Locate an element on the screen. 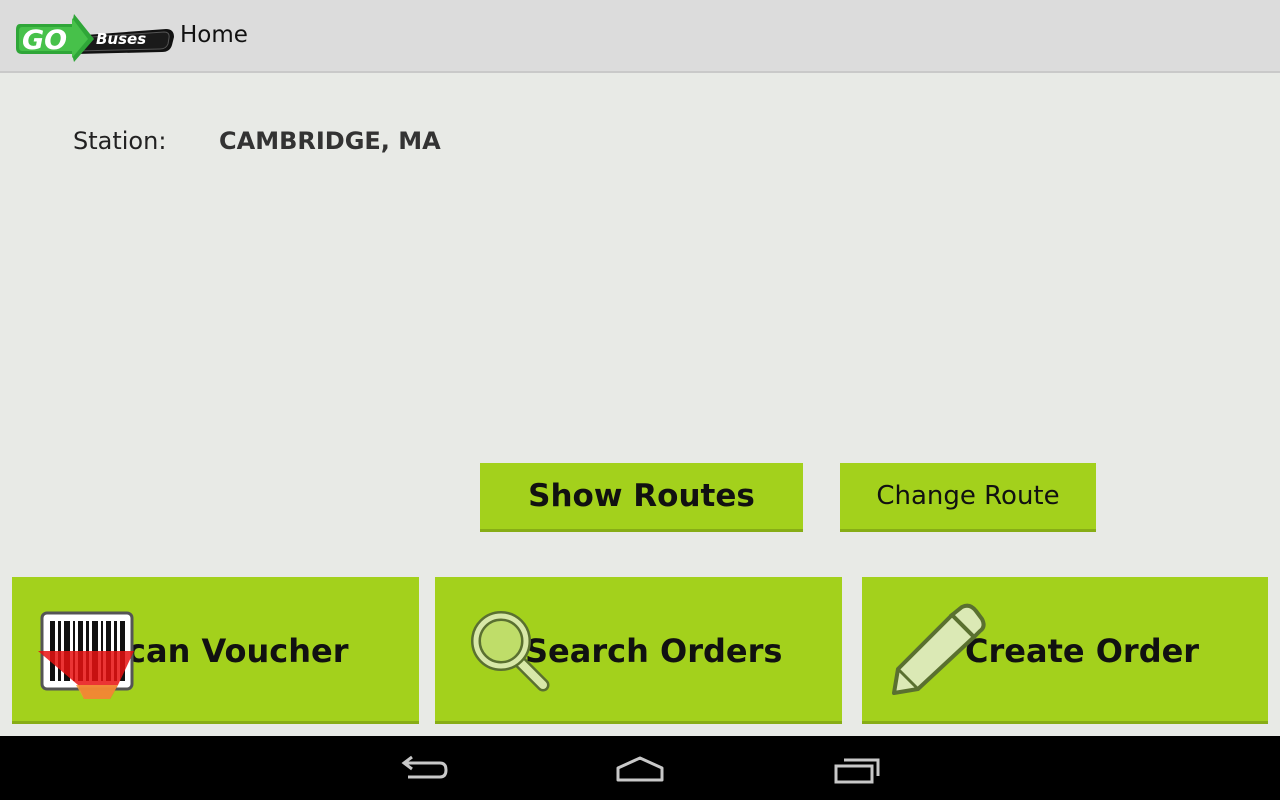 The width and height of the screenshot is (1280, 800). change-route-button: Change Route is located at coordinates (968, 497).